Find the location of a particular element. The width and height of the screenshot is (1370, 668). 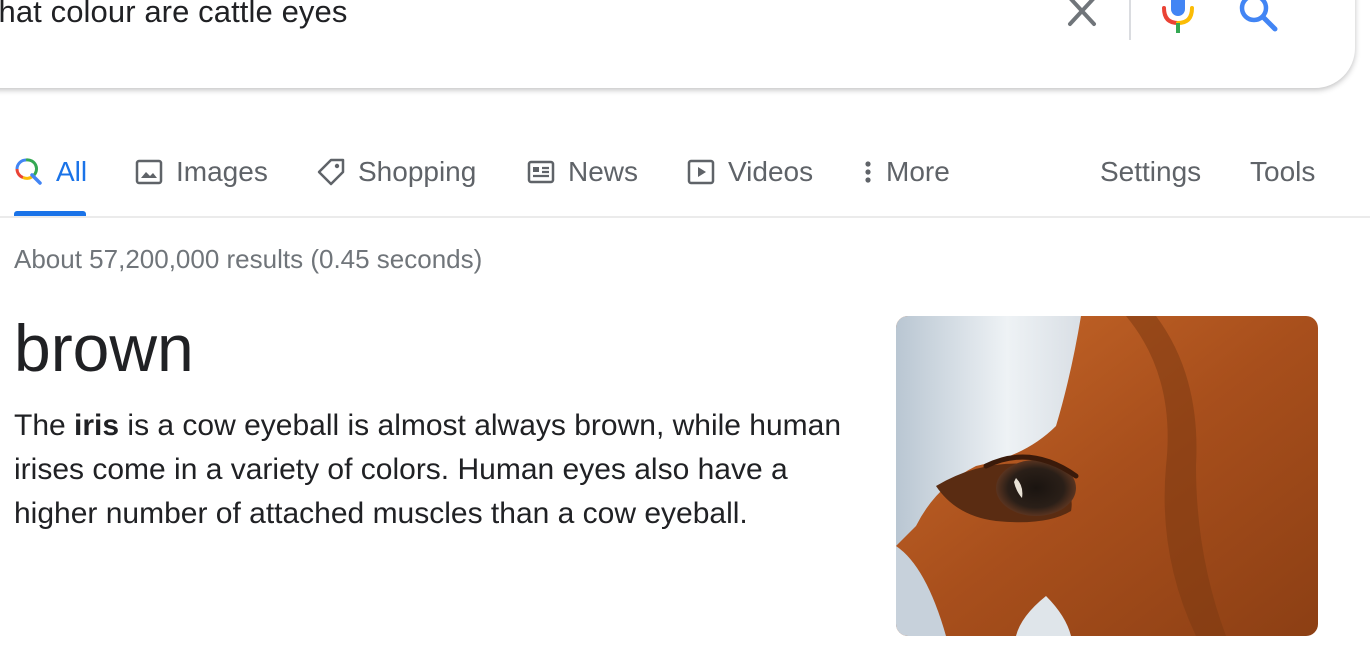

tab-settings-label: Settings is located at coordinates (1151, 171).